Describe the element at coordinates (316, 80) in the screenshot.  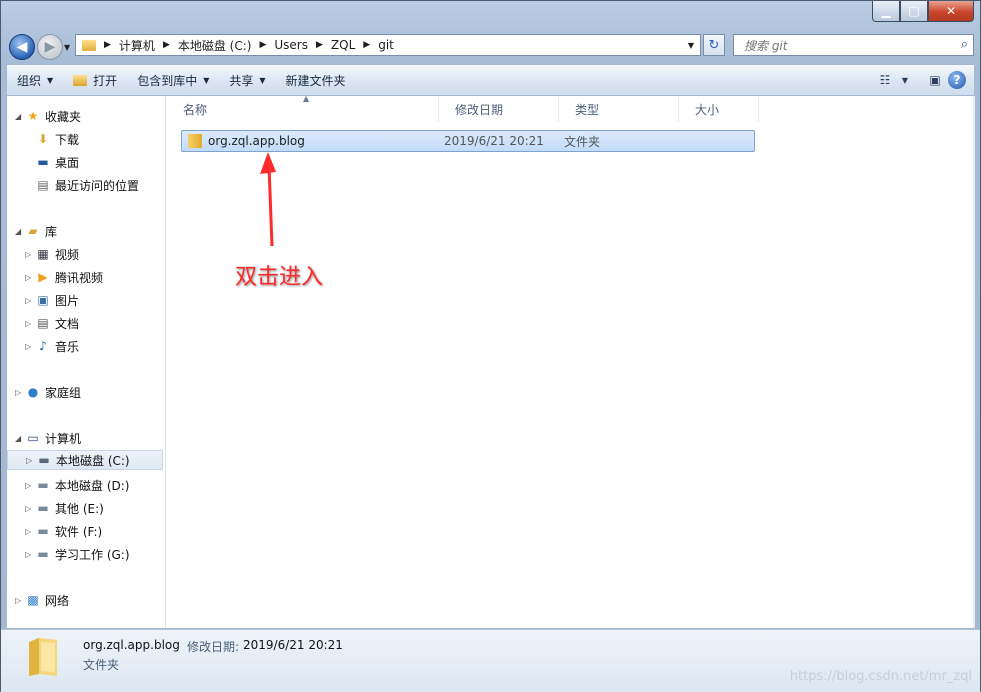
I see `new-folder-button: 新建文件夹` at that location.